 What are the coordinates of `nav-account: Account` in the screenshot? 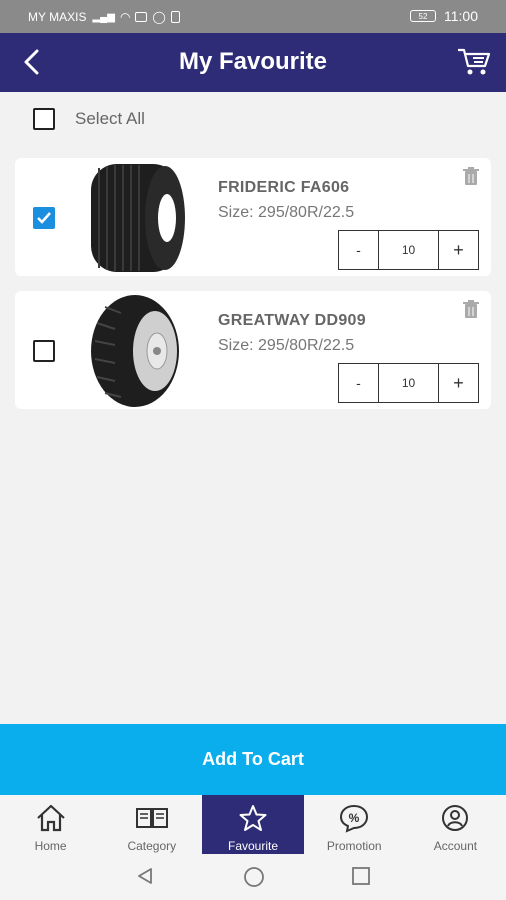 It's located at (455, 824).